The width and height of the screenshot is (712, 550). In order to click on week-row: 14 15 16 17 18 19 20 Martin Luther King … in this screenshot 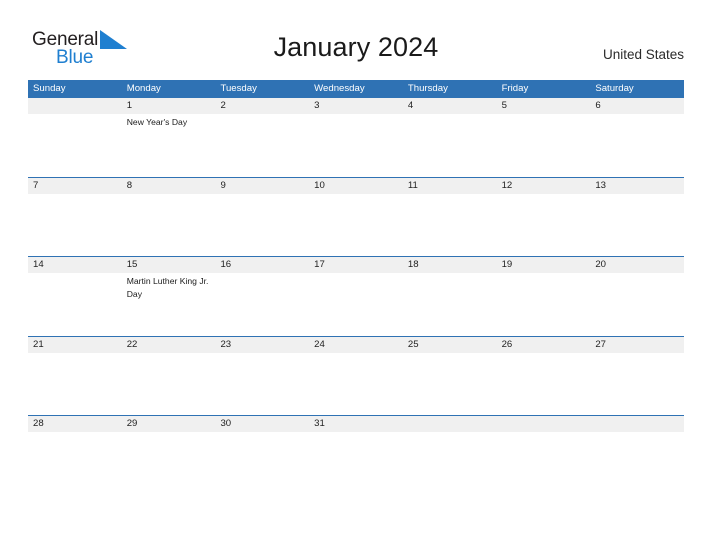, I will do `click(356, 296)`.